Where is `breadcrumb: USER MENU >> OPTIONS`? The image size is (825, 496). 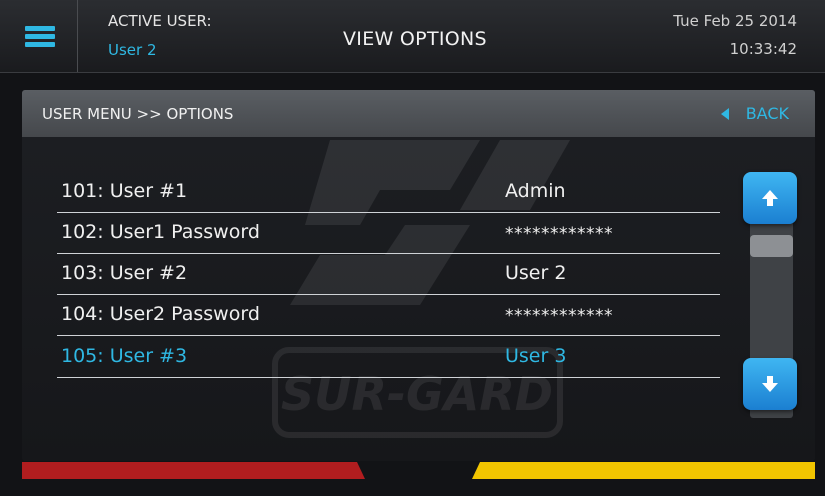 breadcrumb: USER MENU >> OPTIONS is located at coordinates (138, 114).